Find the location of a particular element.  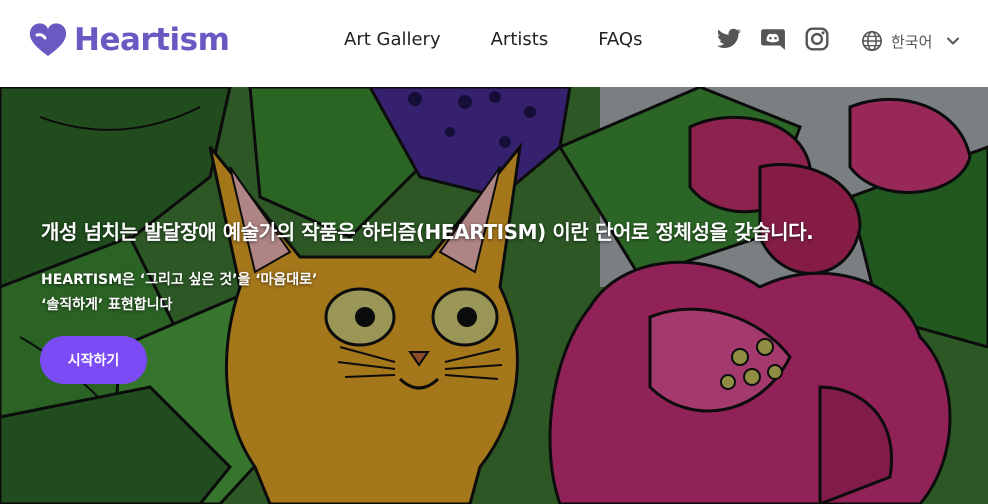

nav-art-gallery: Art Gallery is located at coordinates (392, 39).